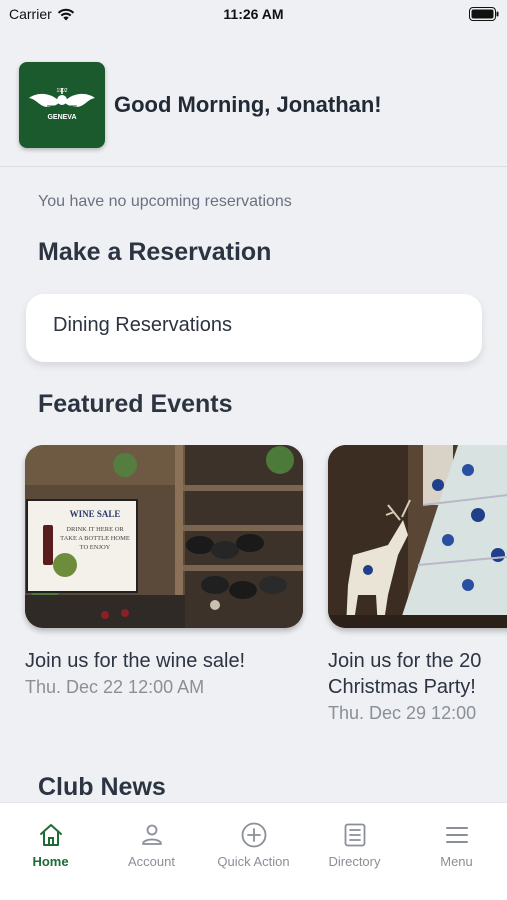 Image resolution: width=507 pixels, height=900 pixels. Describe the element at coordinates (354, 861) in the screenshot. I see `tab-directory-label: Directory` at that location.